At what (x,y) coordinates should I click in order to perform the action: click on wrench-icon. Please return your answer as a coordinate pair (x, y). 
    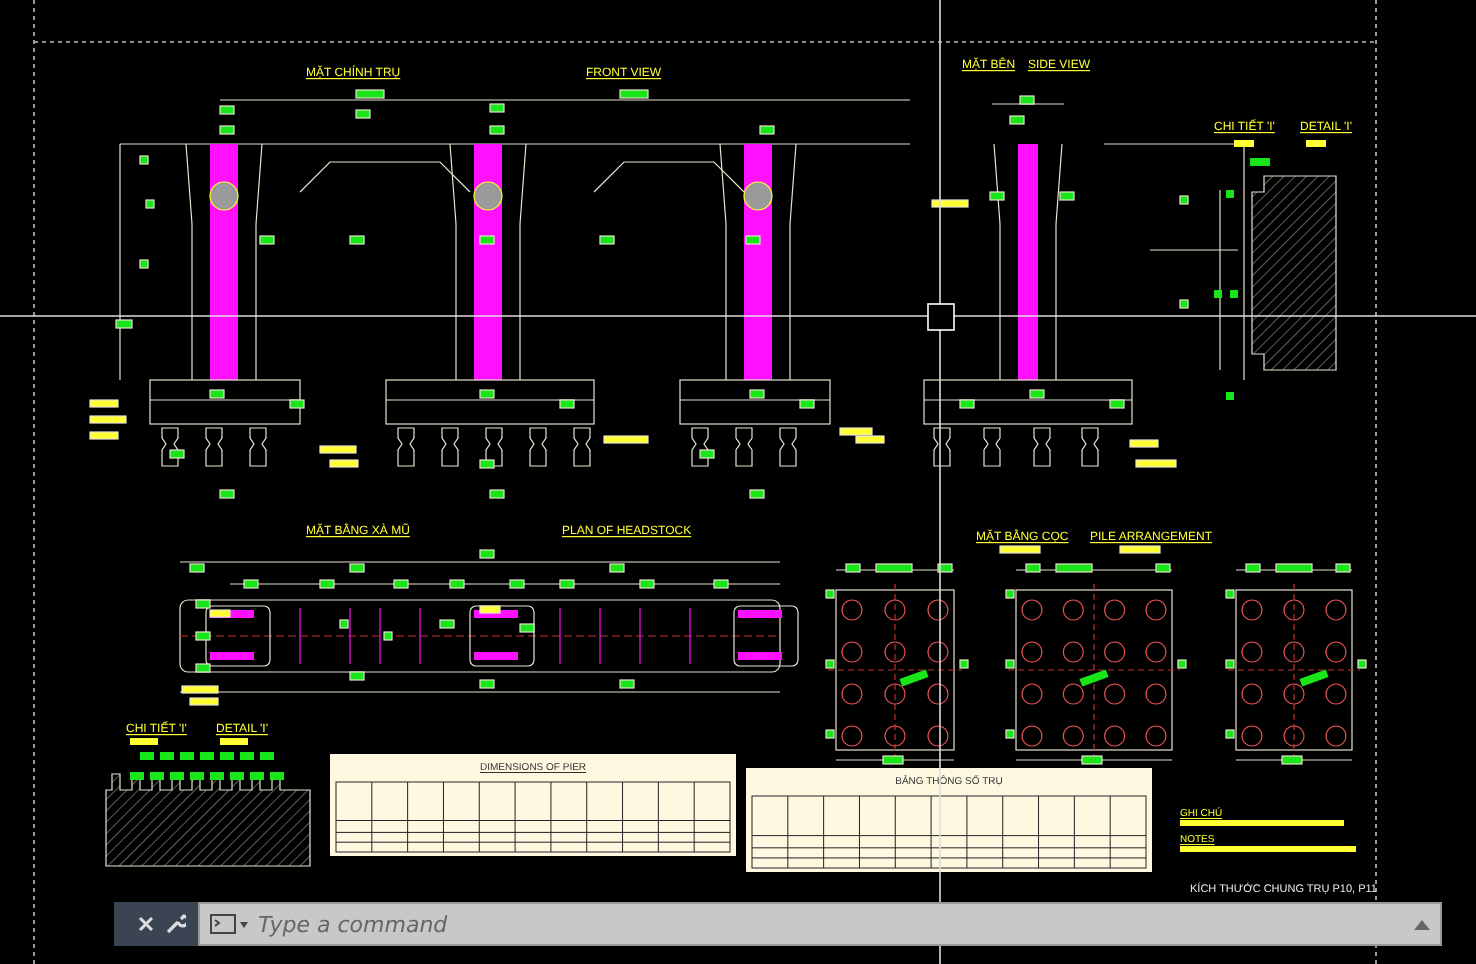
    Looking at the image, I should click on (176, 924).